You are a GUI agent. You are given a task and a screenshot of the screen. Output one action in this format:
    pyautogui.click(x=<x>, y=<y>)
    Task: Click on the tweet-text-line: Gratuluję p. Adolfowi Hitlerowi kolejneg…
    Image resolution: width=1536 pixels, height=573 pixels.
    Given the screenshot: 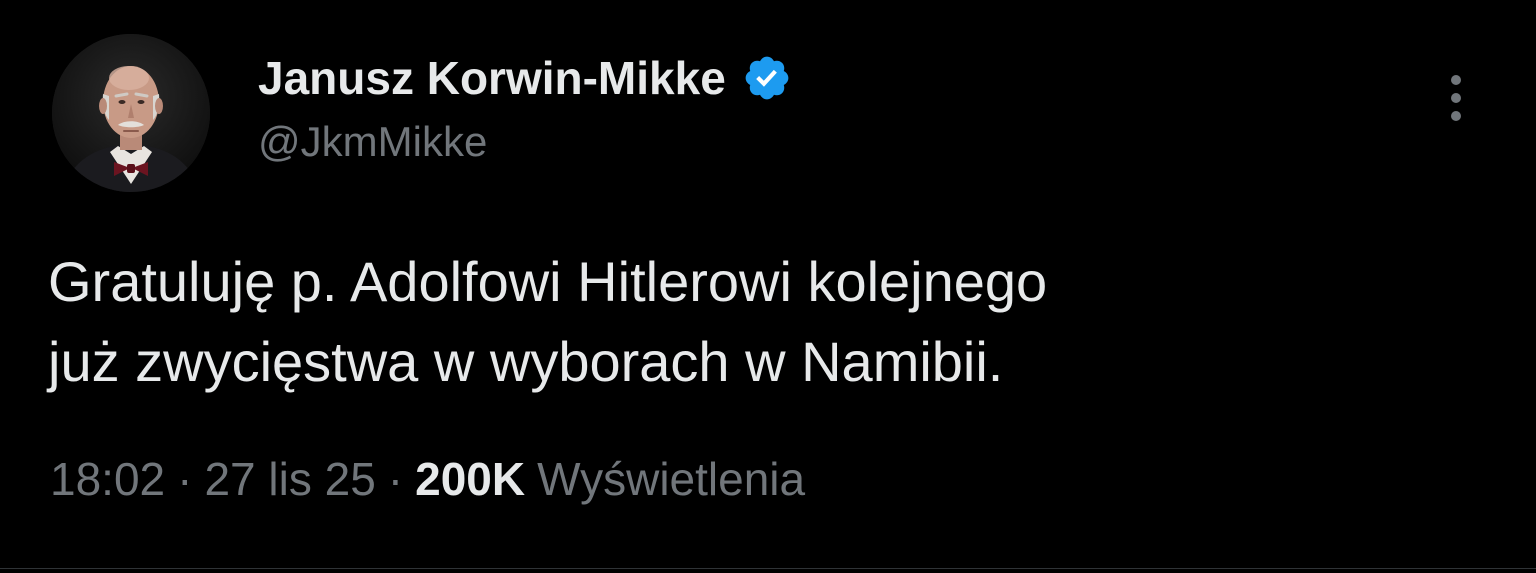 What is the action you would take?
    pyautogui.click(x=548, y=281)
    